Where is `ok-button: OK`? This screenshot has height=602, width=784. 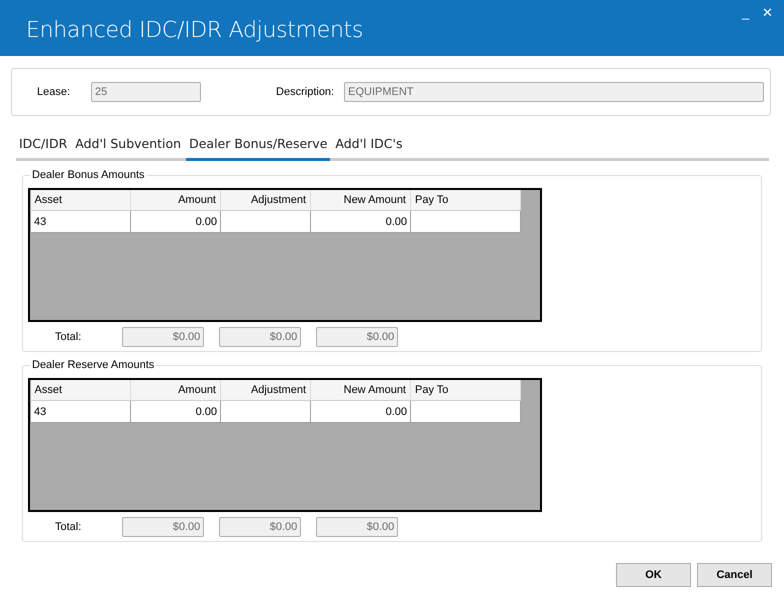
ok-button: OK is located at coordinates (653, 574).